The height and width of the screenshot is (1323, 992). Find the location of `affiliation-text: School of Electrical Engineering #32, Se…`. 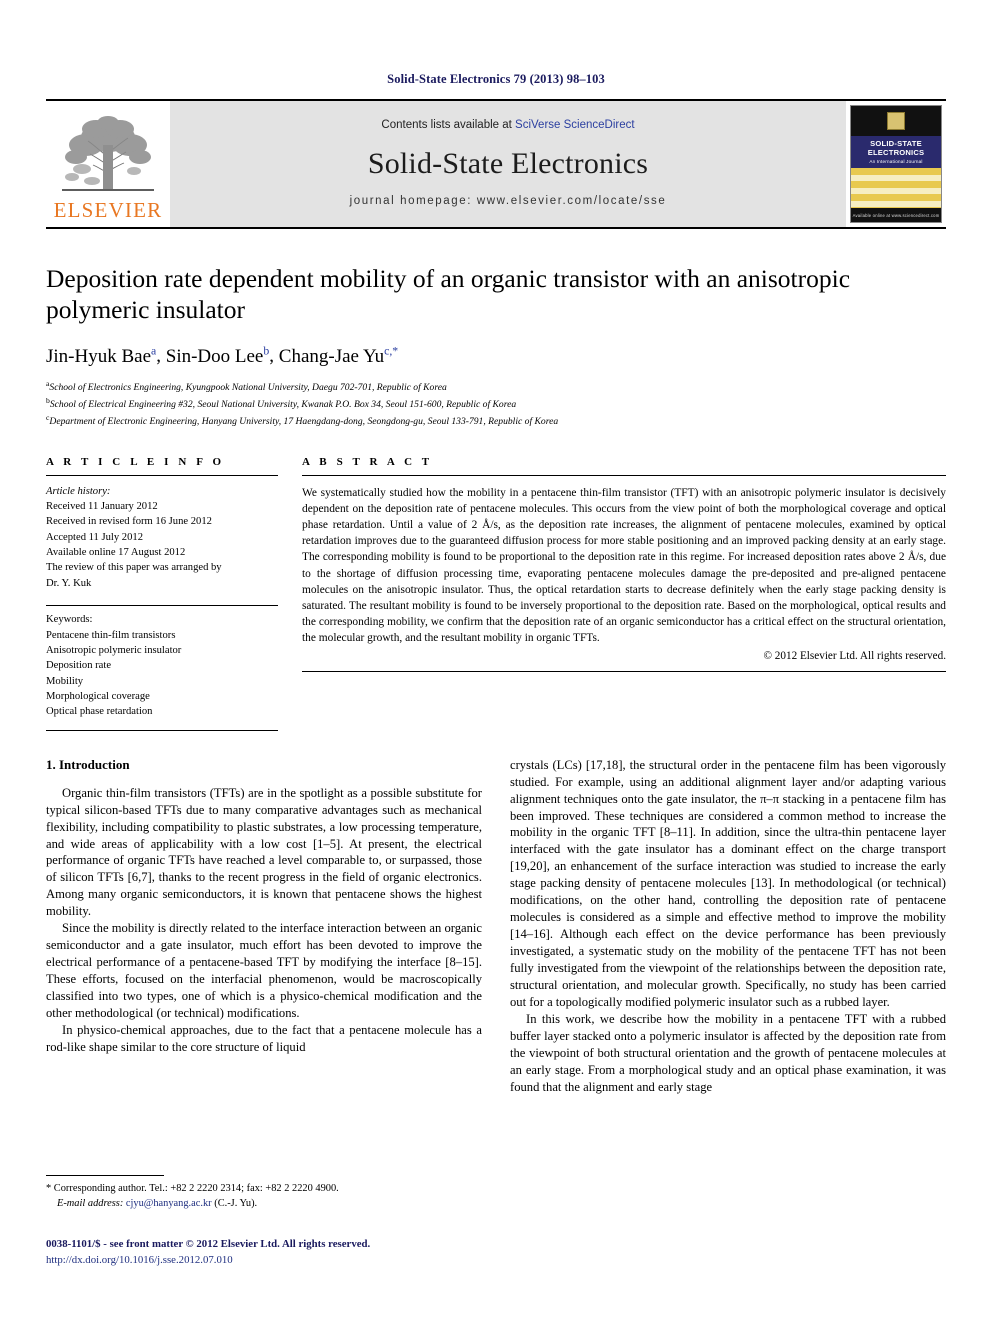

affiliation-text: School of Electrical Engineering #32, Se… is located at coordinates (283, 405).